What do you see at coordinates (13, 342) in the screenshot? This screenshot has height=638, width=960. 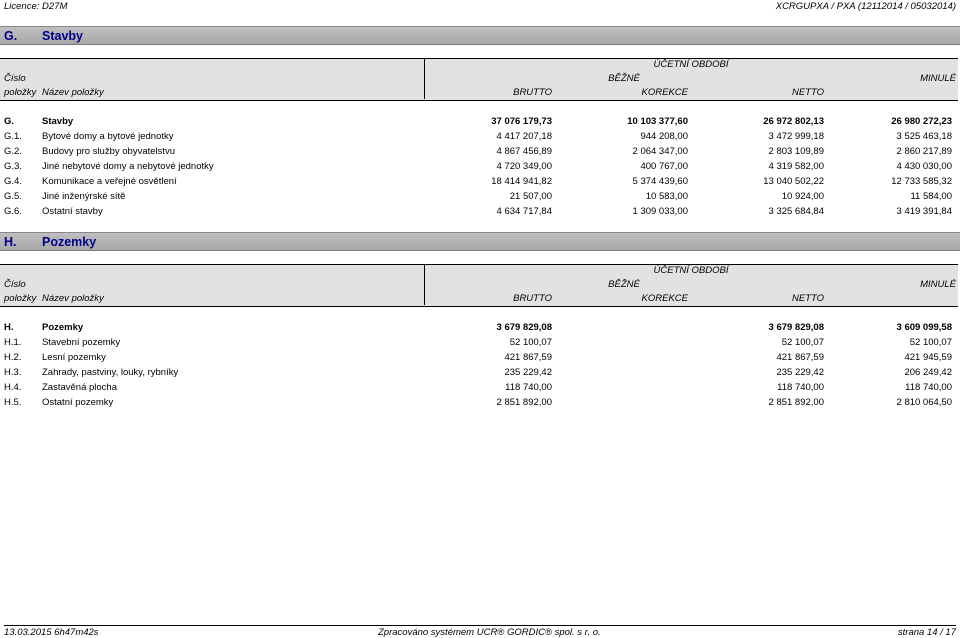 I see `row-code: H.1.` at bounding box center [13, 342].